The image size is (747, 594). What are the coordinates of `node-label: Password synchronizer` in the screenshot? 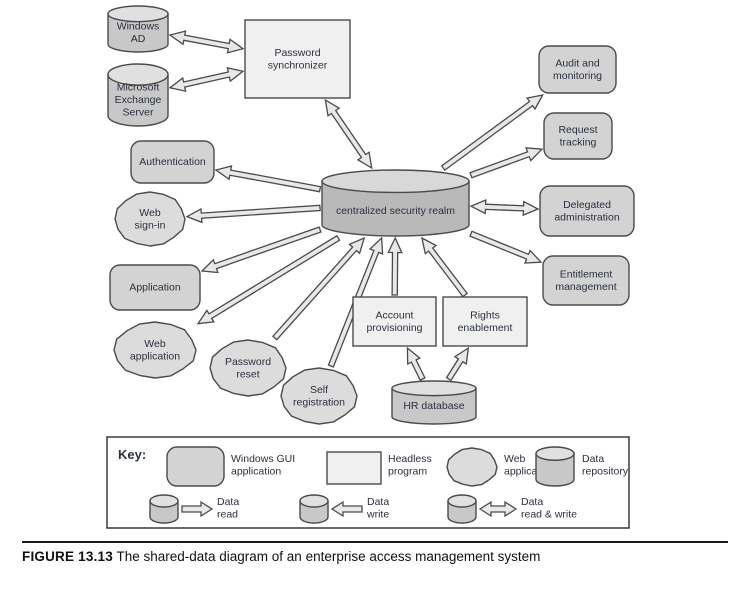 It's located at (298, 59).